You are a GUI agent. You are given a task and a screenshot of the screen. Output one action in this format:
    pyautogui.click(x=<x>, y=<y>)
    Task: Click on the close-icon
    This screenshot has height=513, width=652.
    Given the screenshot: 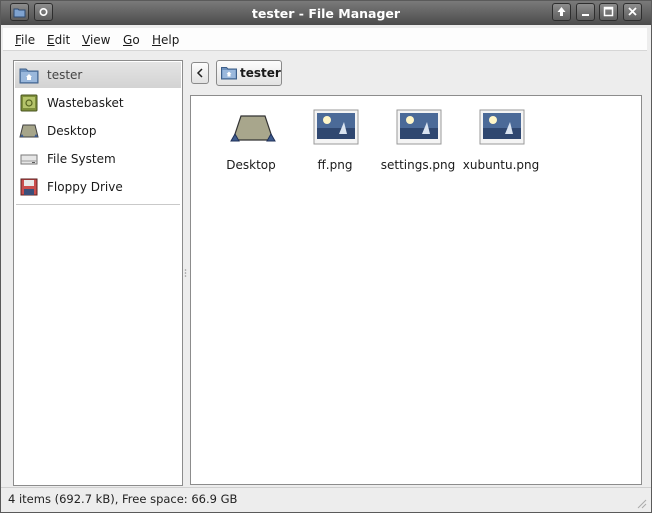 What is the action you would take?
    pyautogui.click(x=632, y=11)
    